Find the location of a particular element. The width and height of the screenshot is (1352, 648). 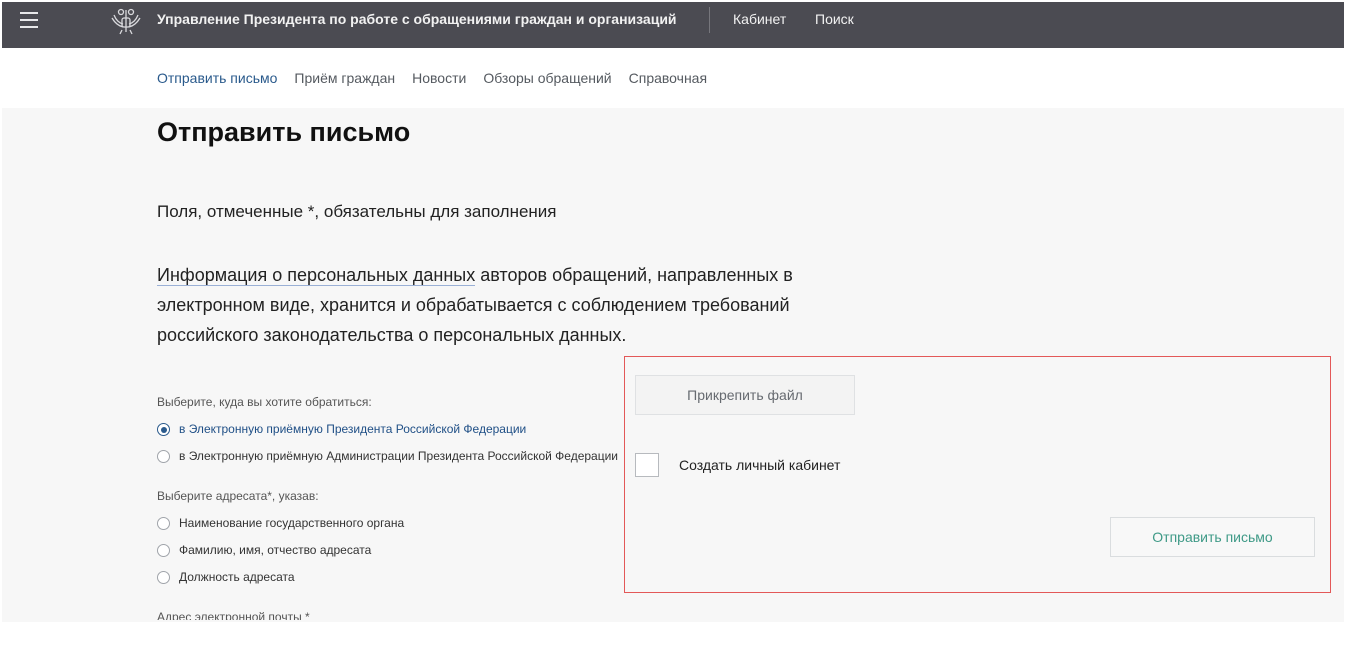

attach-file-button: Прикрепить файл is located at coordinates (745, 395).